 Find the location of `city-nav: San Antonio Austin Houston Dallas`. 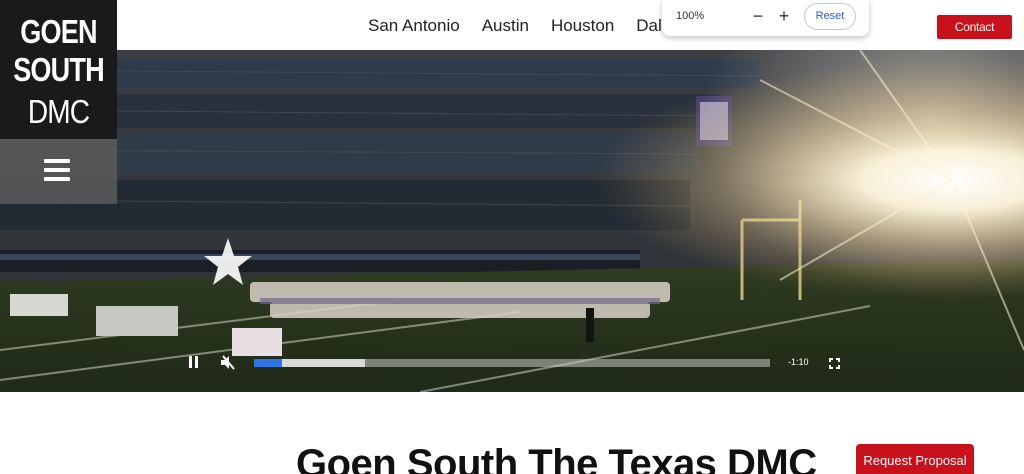

city-nav: San Antonio Austin Houston Dallas is located at coordinates (526, 26).